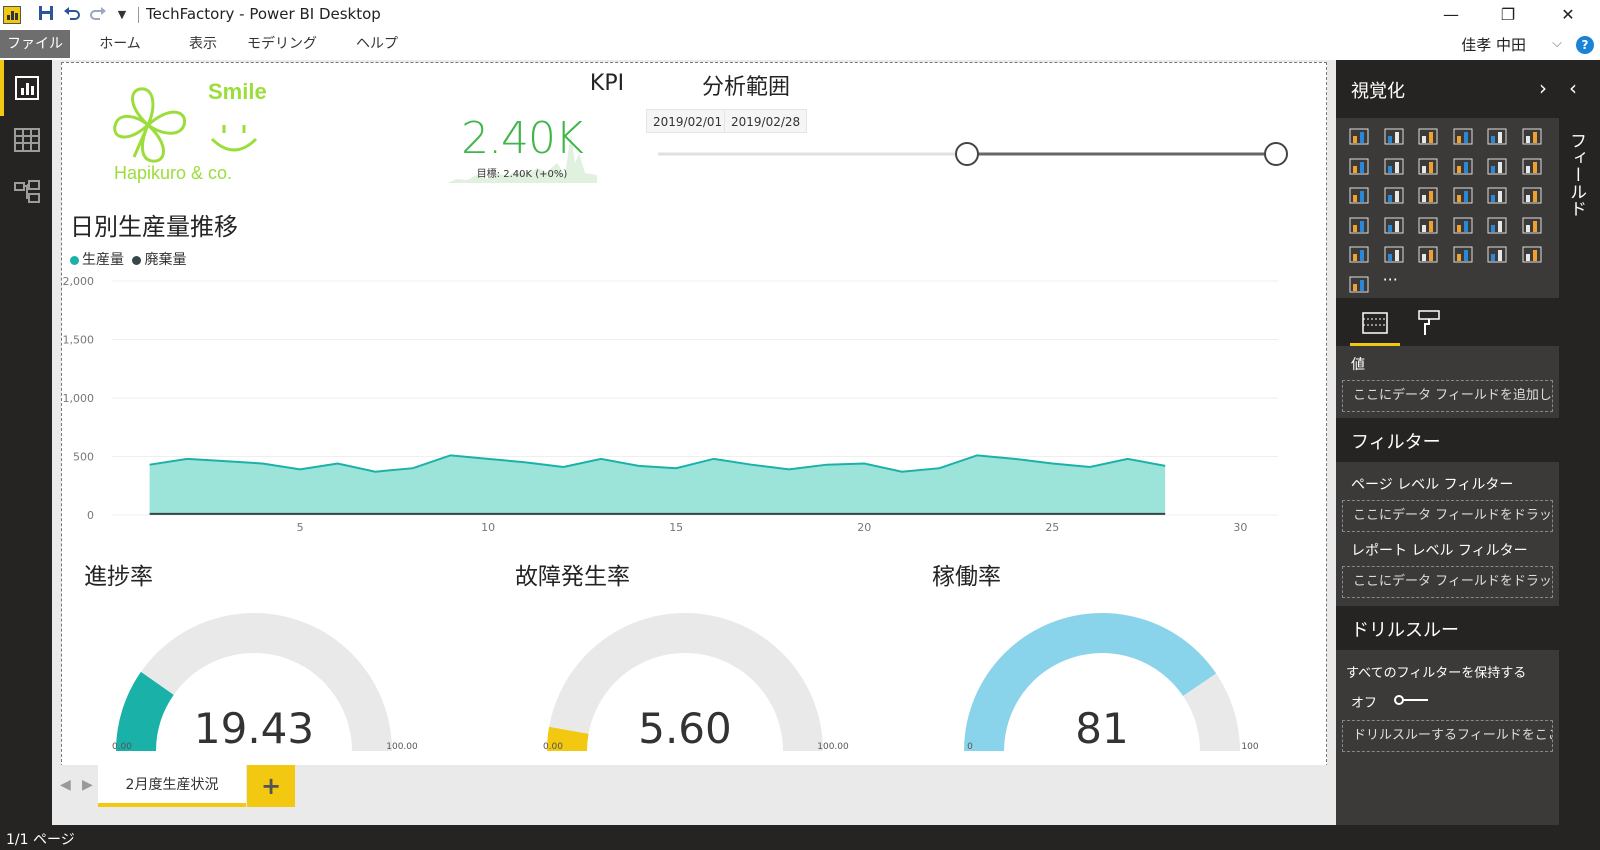  What do you see at coordinates (1463, 225) in the screenshot?
I see `card-icon` at bounding box center [1463, 225].